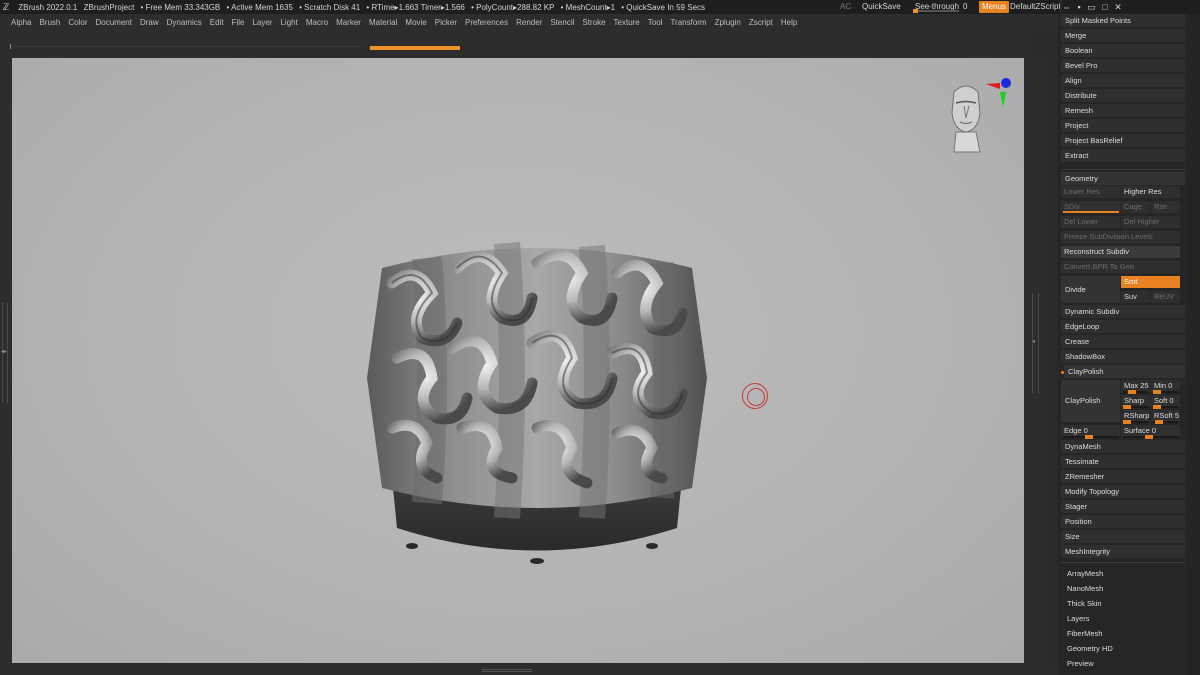 Image resolution: width=1200 pixels, height=675 pixels. What do you see at coordinates (1123, 312) in the screenshot?
I see `dynamic-subdiv-button: Dynamic Subdiv` at bounding box center [1123, 312].